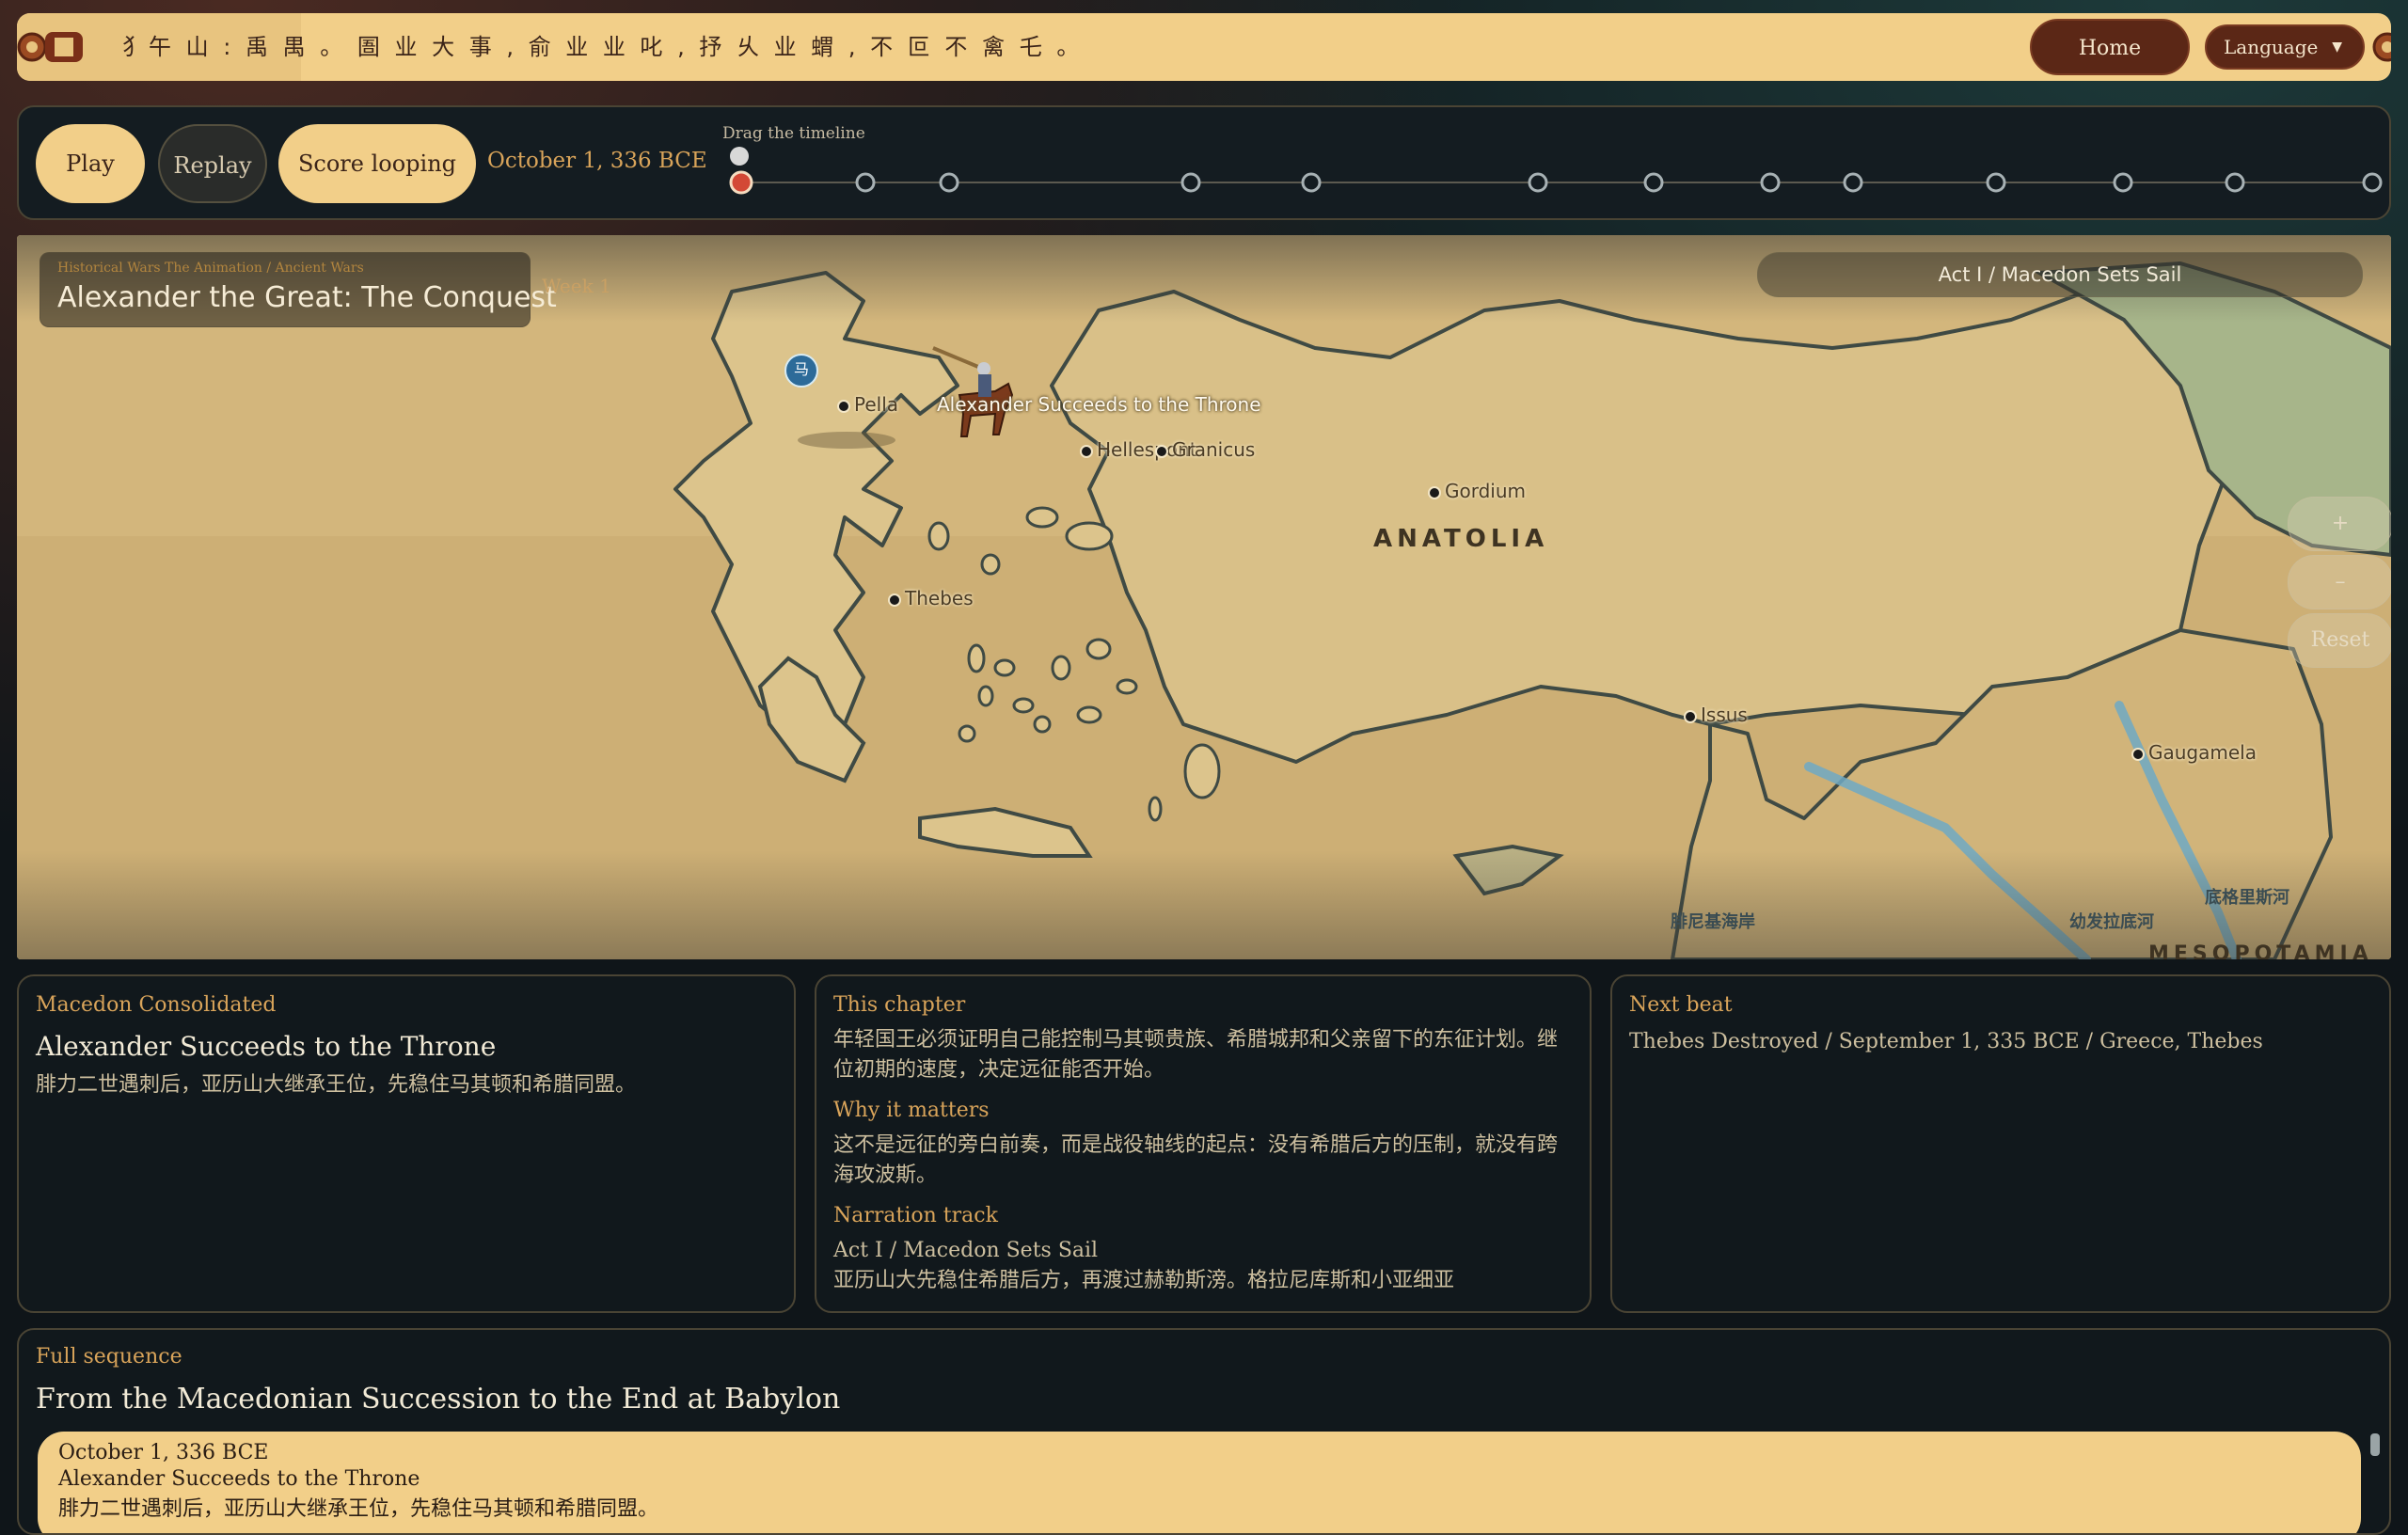 The height and width of the screenshot is (1535, 2408). Describe the element at coordinates (916, 1215) in the screenshot. I see `narration-heading: Narration track` at that location.